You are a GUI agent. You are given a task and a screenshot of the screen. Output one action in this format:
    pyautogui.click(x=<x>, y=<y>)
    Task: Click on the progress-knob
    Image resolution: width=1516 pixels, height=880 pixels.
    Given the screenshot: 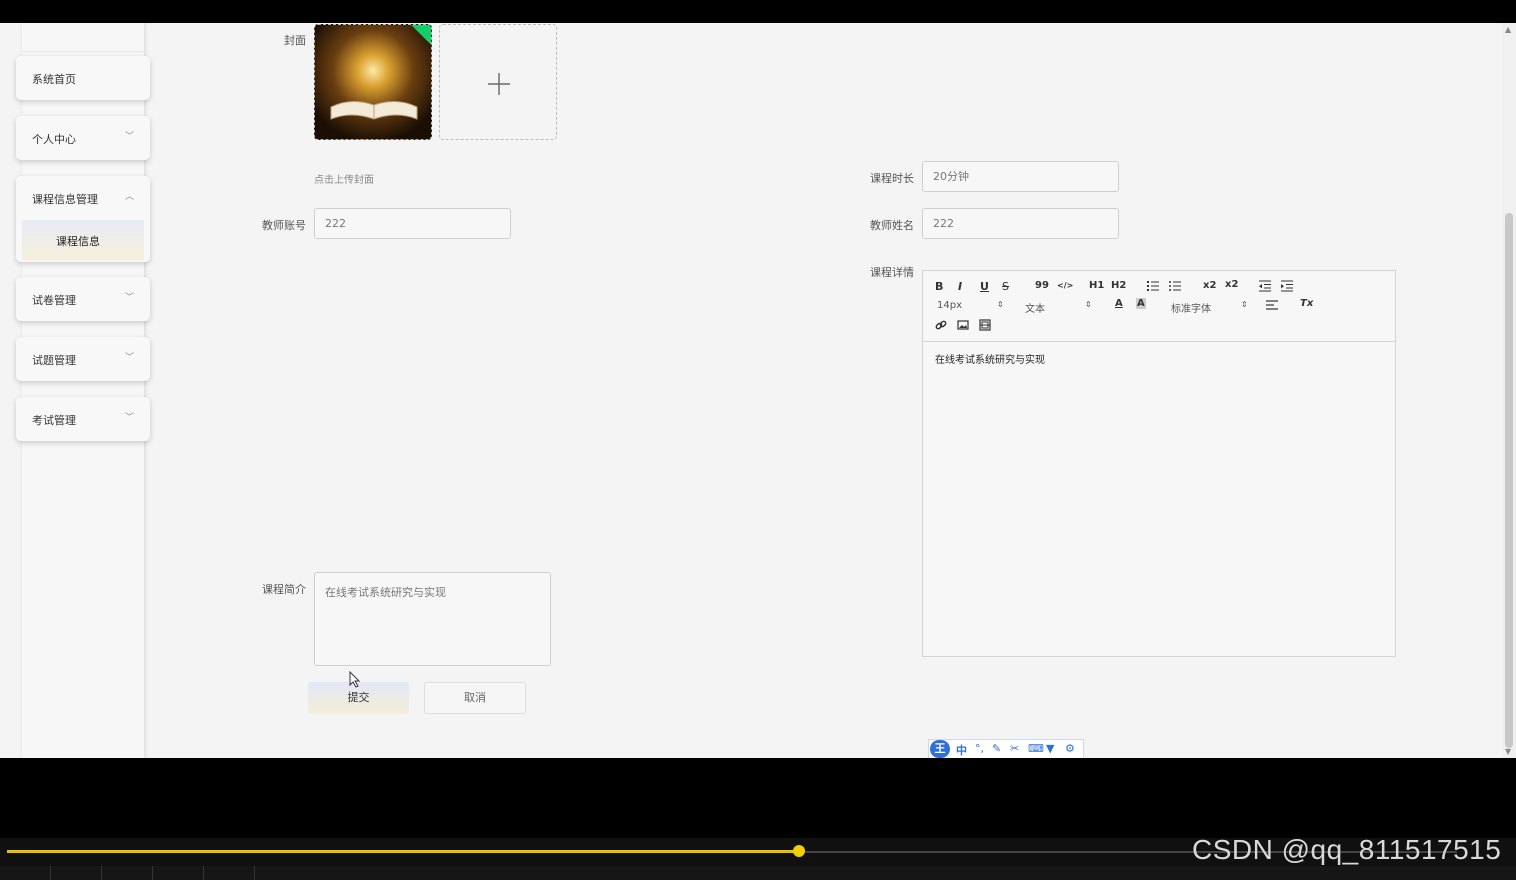 What is the action you would take?
    pyautogui.click(x=799, y=851)
    